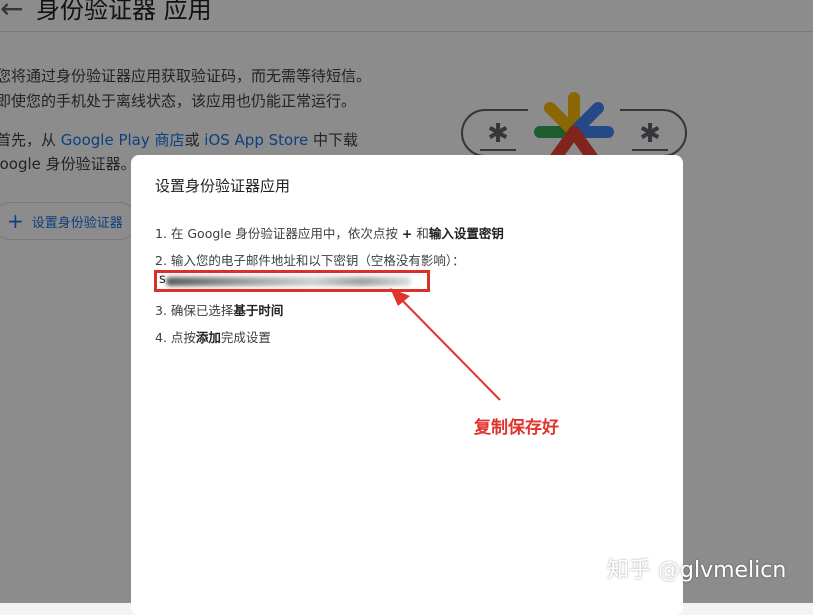 The height and width of the screenshot is (615, 813). I want to click on dialog-title: 设置身份验证器应用, so click(223, 186).